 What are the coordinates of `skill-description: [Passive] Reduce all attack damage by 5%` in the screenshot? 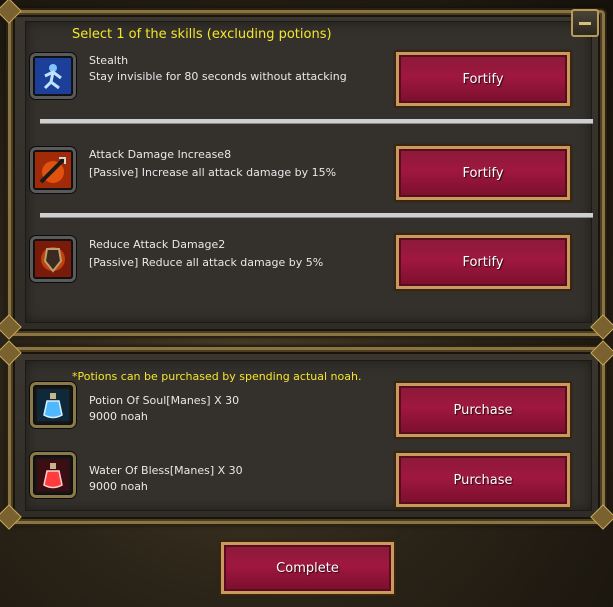 It's located at (206, 262).